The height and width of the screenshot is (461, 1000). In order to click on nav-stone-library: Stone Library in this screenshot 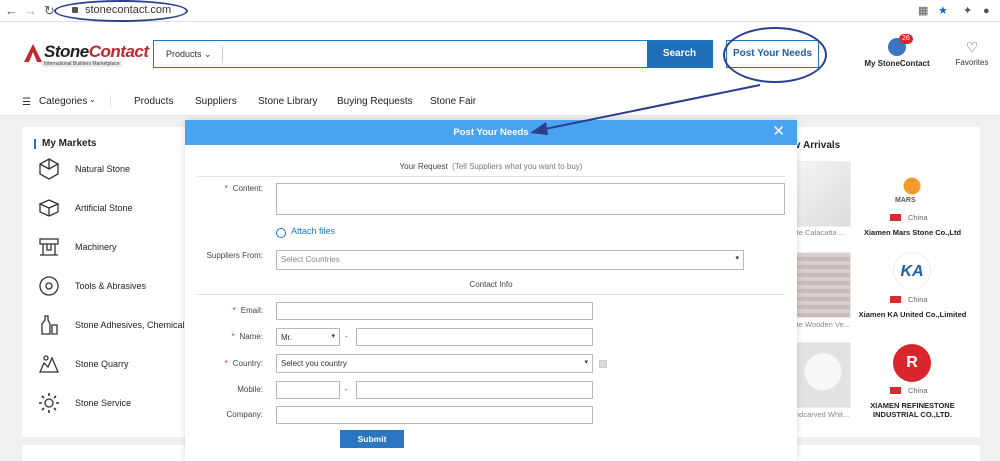, I will do `click(287, 101)`.